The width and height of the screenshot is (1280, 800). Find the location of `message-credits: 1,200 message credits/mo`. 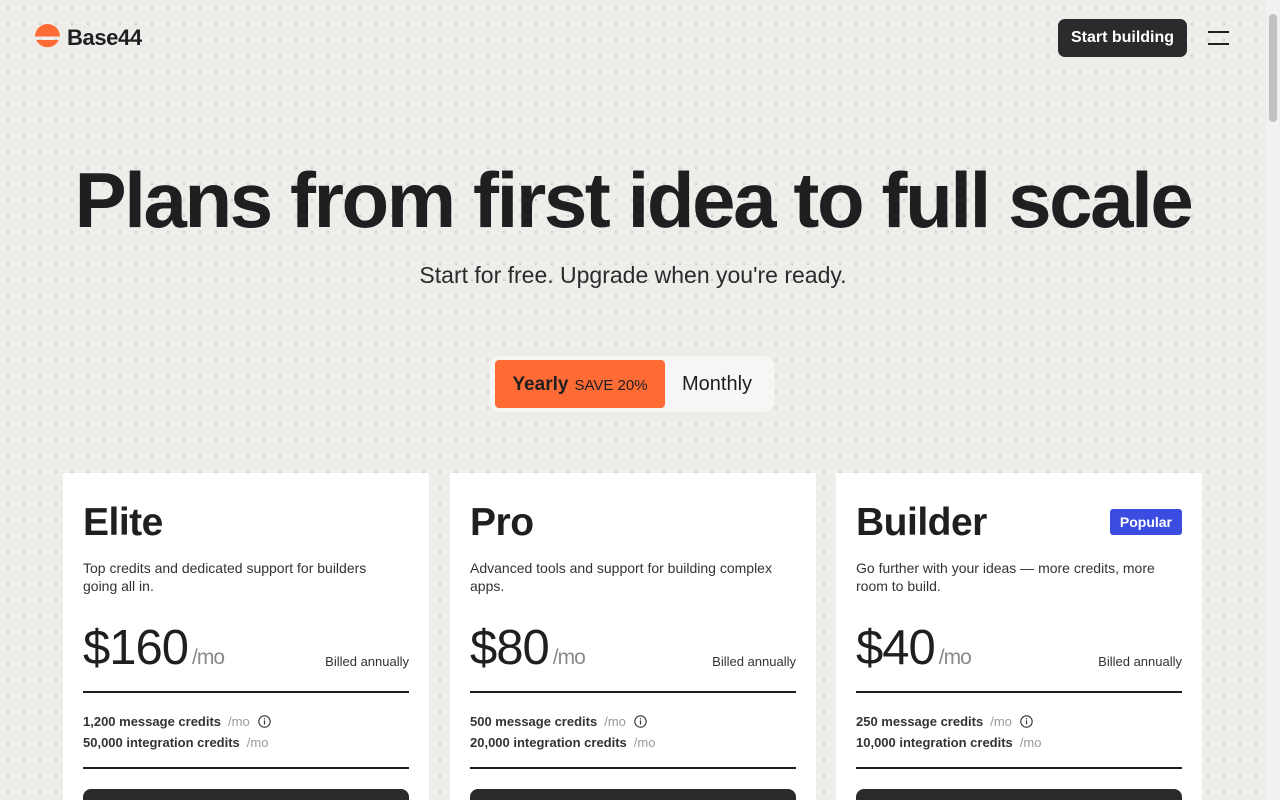

message-credits: 1,200 message credits/mo is located at coordinates (246, 721).